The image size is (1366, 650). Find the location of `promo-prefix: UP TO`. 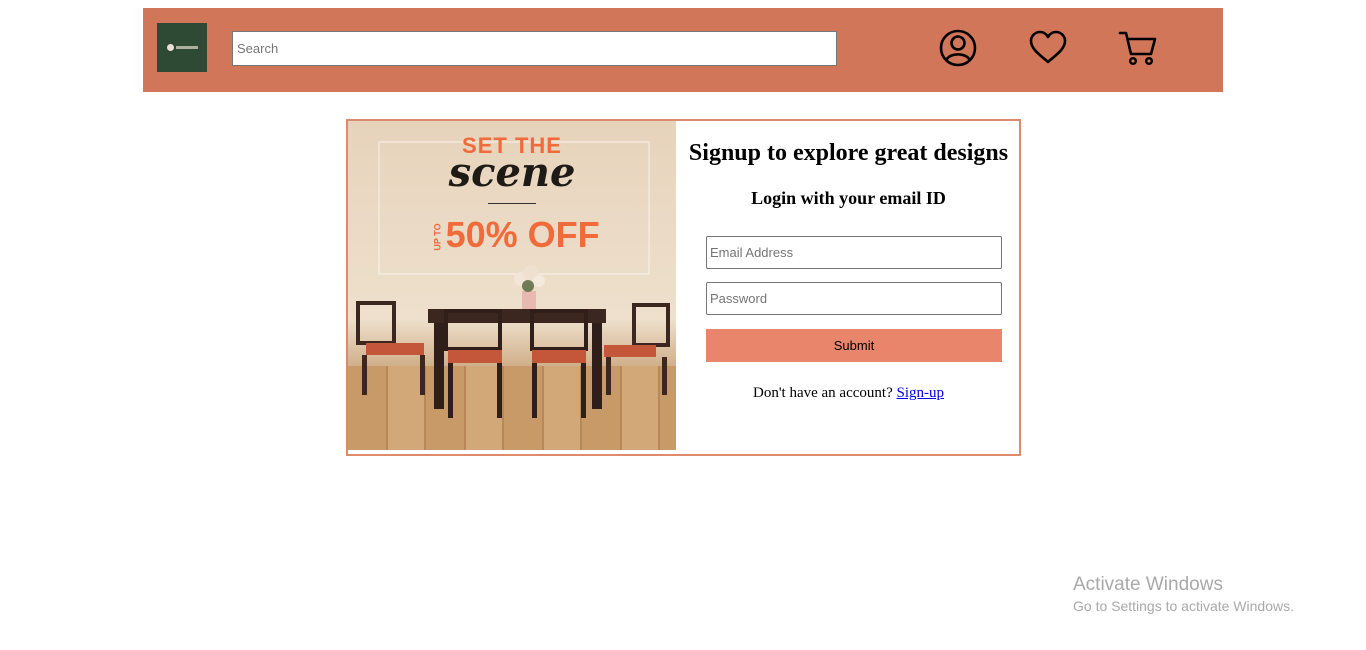

promo-prefix: UP TO is located at coordinates (437, 237).